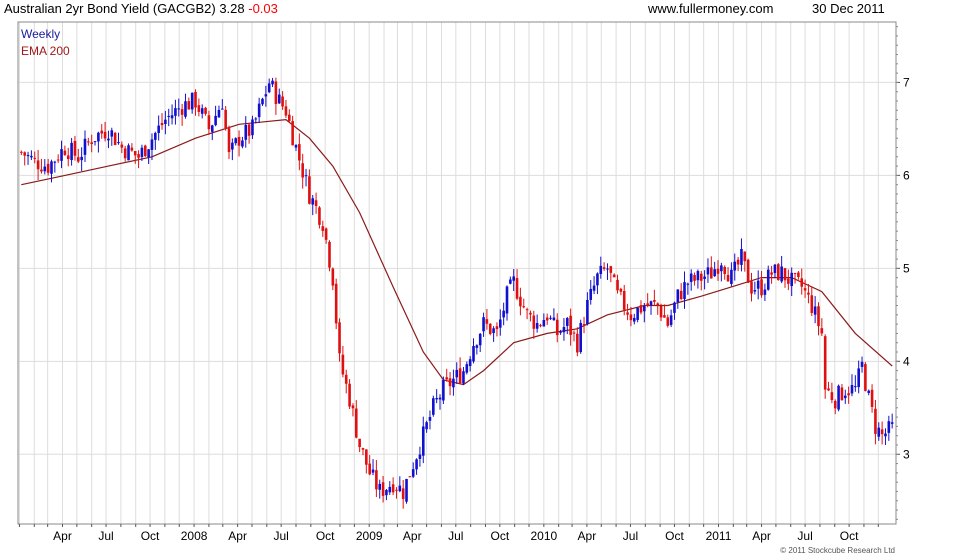 This screenshot has height=560, width=980. What do you see at coordinates (45, 51) in the screenshot?
I see `legend-ema: EMA 200` at bounding box center [45, 51].